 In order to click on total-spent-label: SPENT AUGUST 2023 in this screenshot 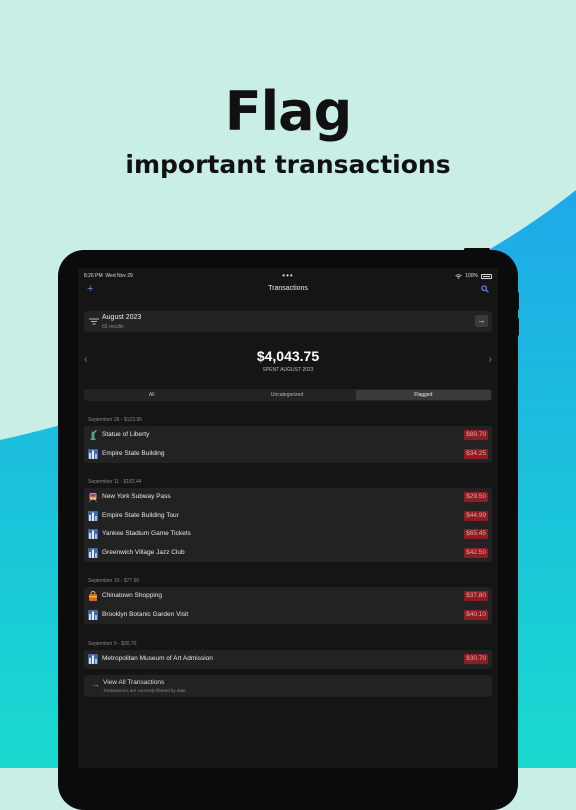, I will do `click(288, 370)`.